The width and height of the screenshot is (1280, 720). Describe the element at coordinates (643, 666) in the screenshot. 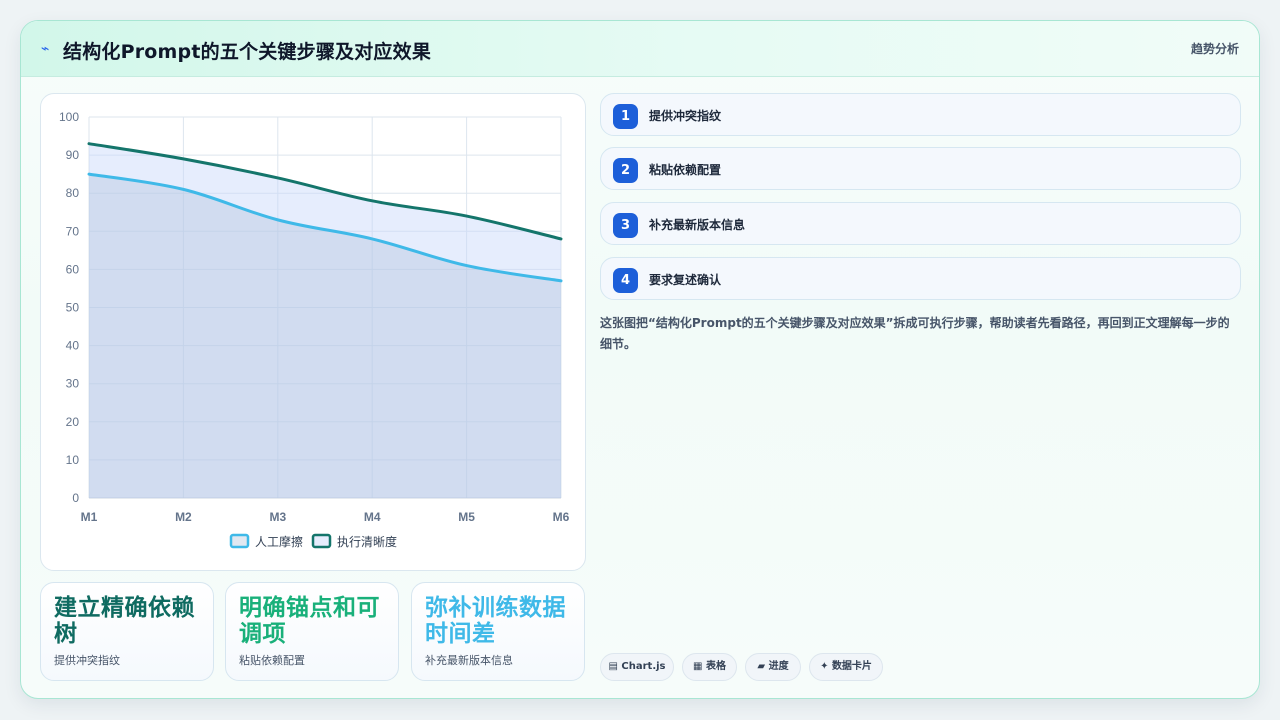

I see `tag-label: Chart.js` at that location.